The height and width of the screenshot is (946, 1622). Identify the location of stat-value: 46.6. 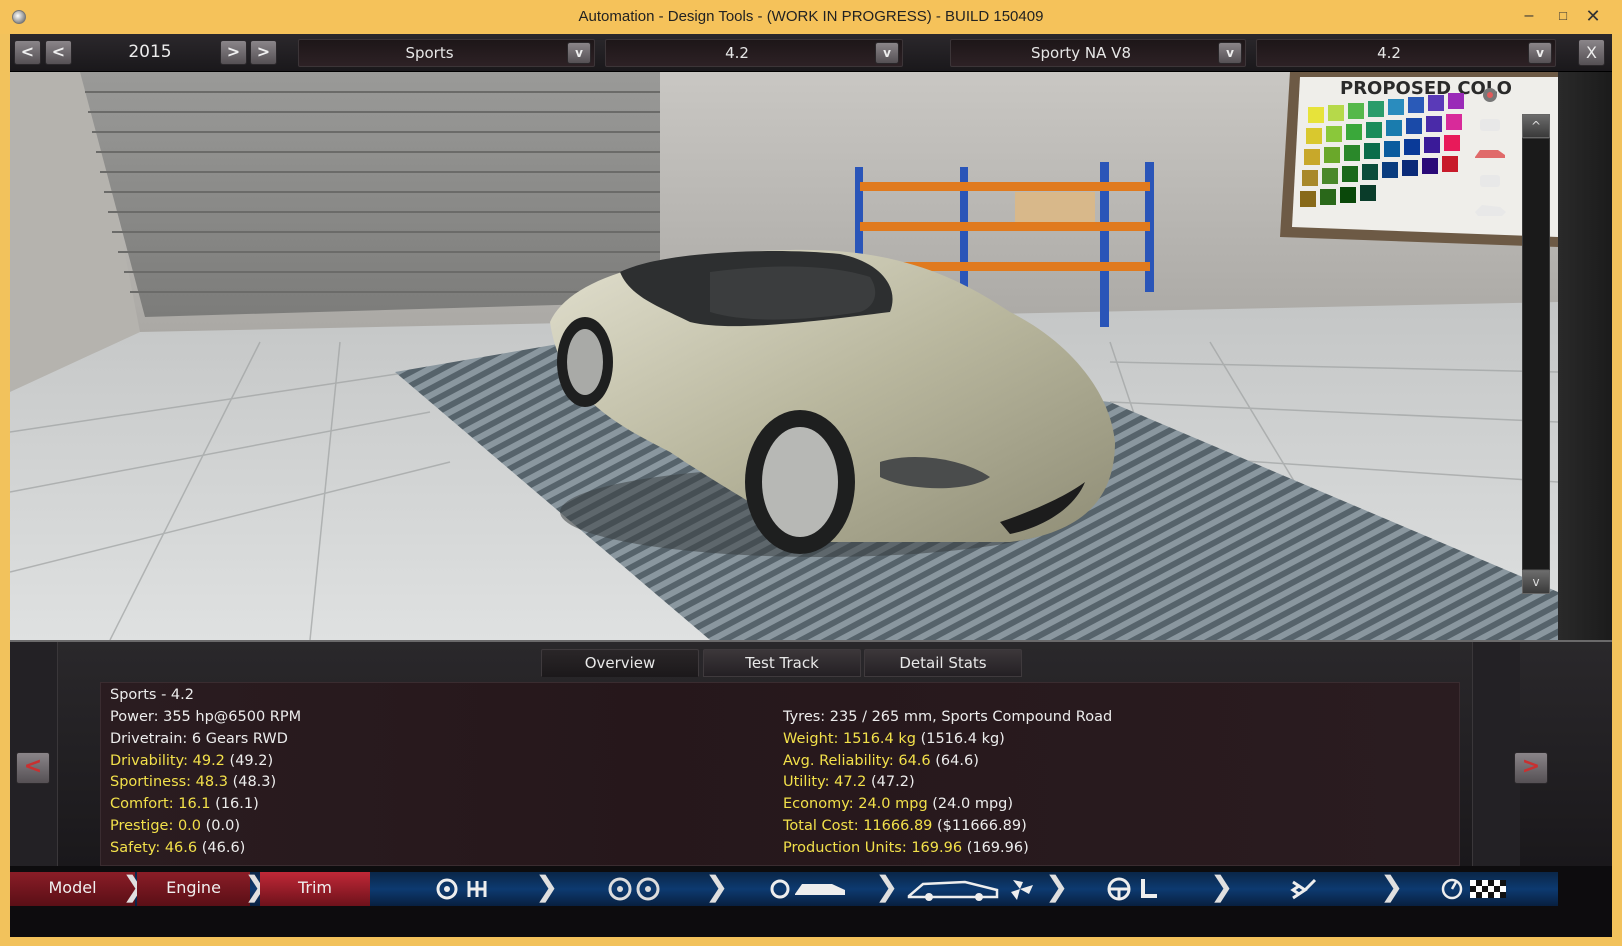
(181, 847).